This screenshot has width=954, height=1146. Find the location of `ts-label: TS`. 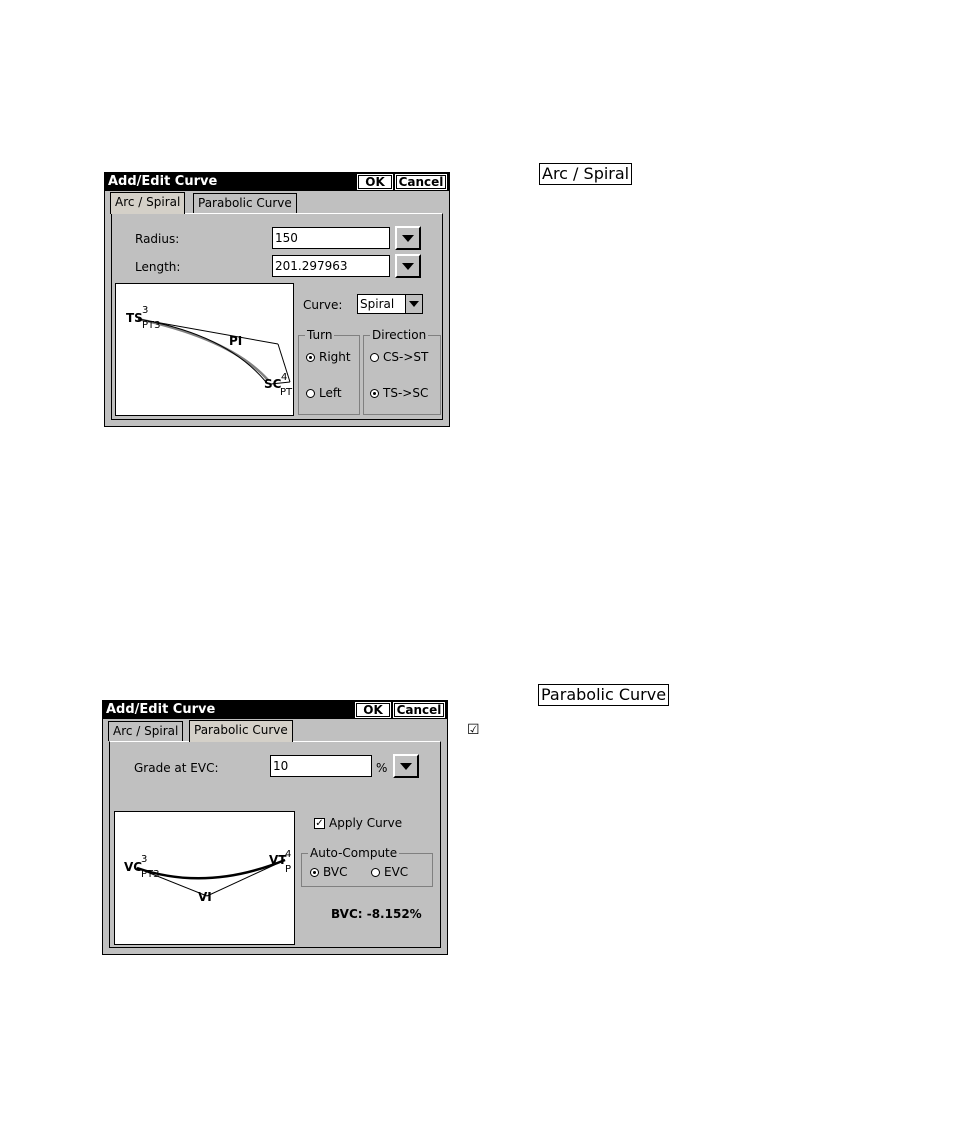

ts-label: TS is located at coordinates (134, 318).